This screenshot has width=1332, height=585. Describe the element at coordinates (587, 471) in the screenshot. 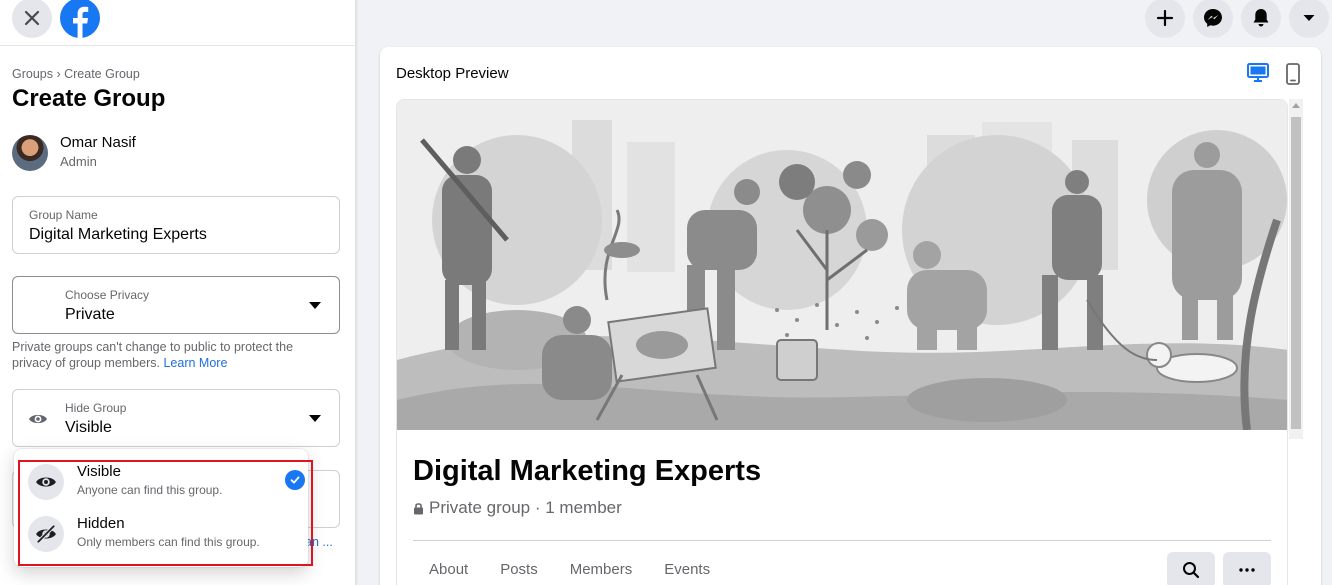

I see `preview-group-name: Digital Marketing Experts` at that location.